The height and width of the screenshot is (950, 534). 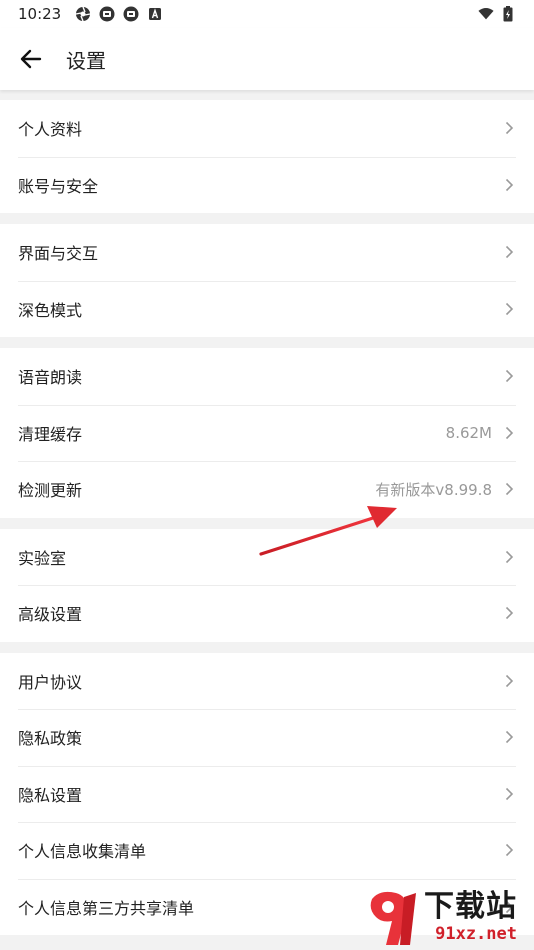 What do you see at coordinates (486, 14) in the screenshot?
I see `wifi-icon` at bounding box center [486, 14].